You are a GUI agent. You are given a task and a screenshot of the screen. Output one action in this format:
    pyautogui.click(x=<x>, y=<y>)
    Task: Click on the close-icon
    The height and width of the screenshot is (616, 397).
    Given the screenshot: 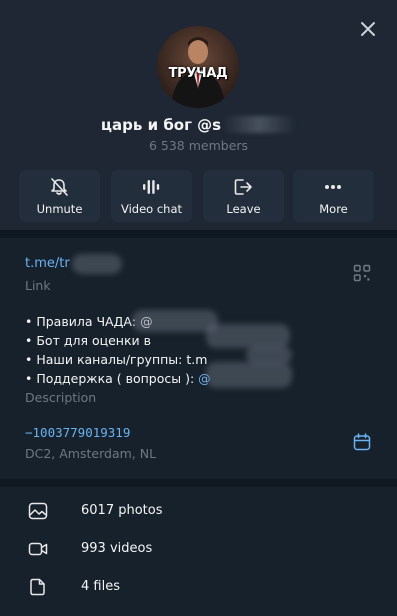 What is the action you would take?
    pyautogui.click(x=368, y=29)
    